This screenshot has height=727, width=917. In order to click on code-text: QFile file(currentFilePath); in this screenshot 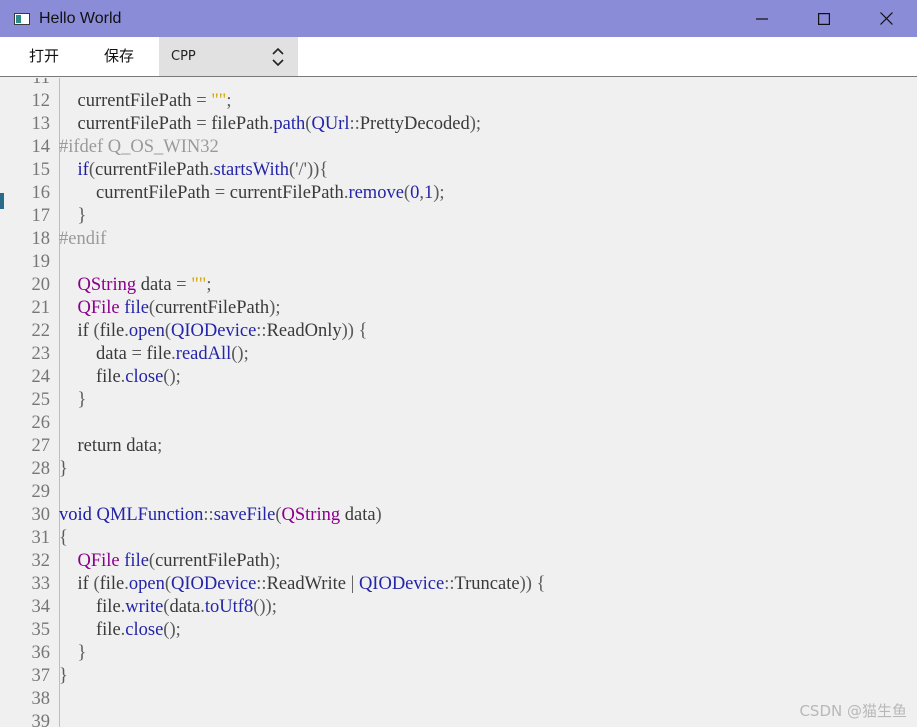, I will do `click(170, 308)`.